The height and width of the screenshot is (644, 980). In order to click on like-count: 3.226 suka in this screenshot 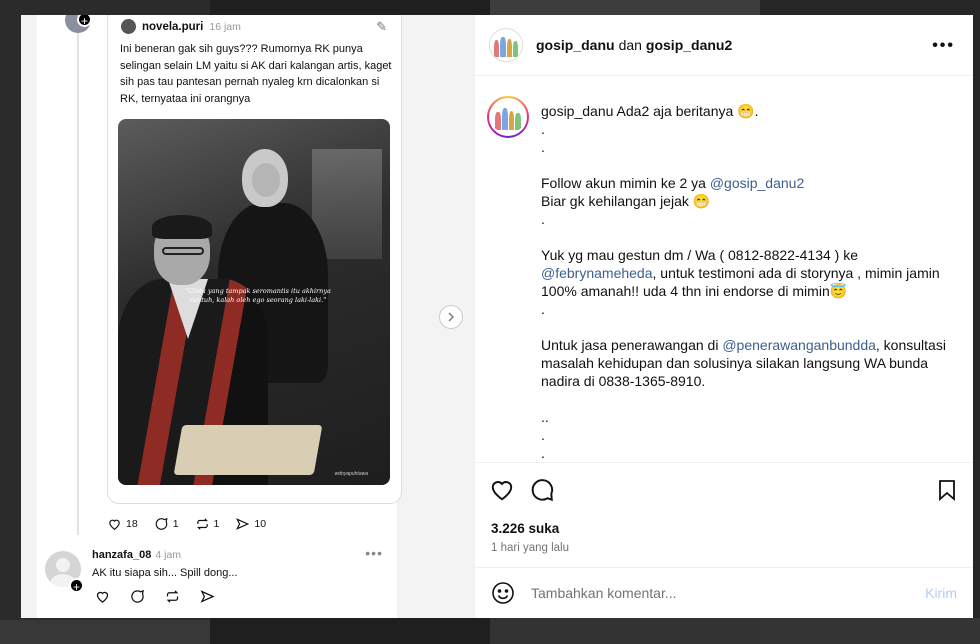, I will do `click(525, 528)`.